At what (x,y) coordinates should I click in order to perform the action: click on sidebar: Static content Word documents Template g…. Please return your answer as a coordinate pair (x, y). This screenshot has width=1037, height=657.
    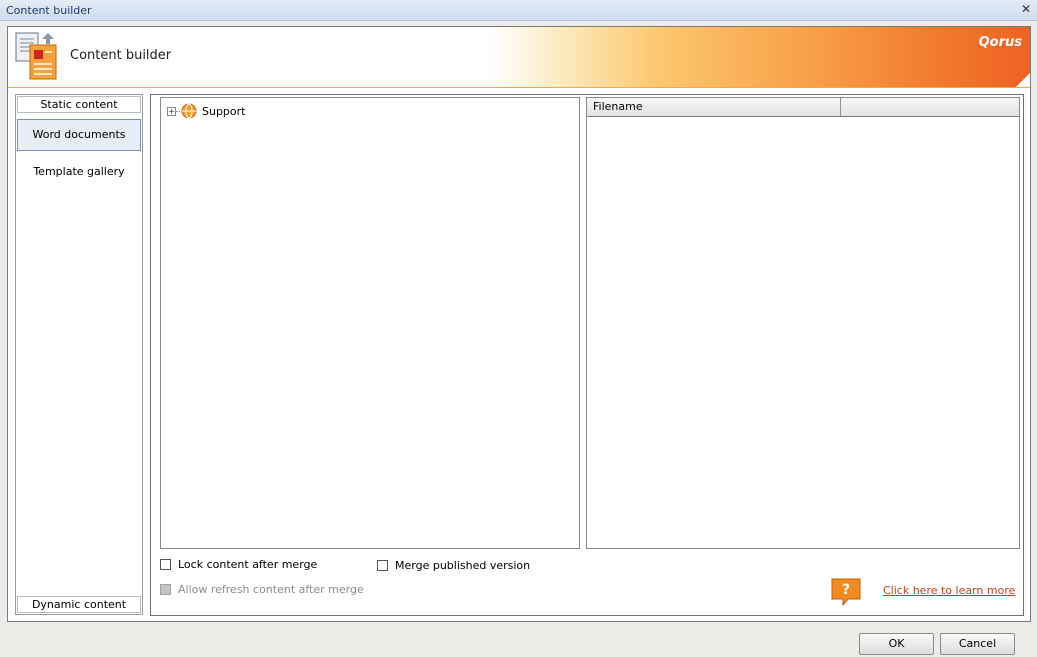
    Looking at the image, I should click on (79, 354).